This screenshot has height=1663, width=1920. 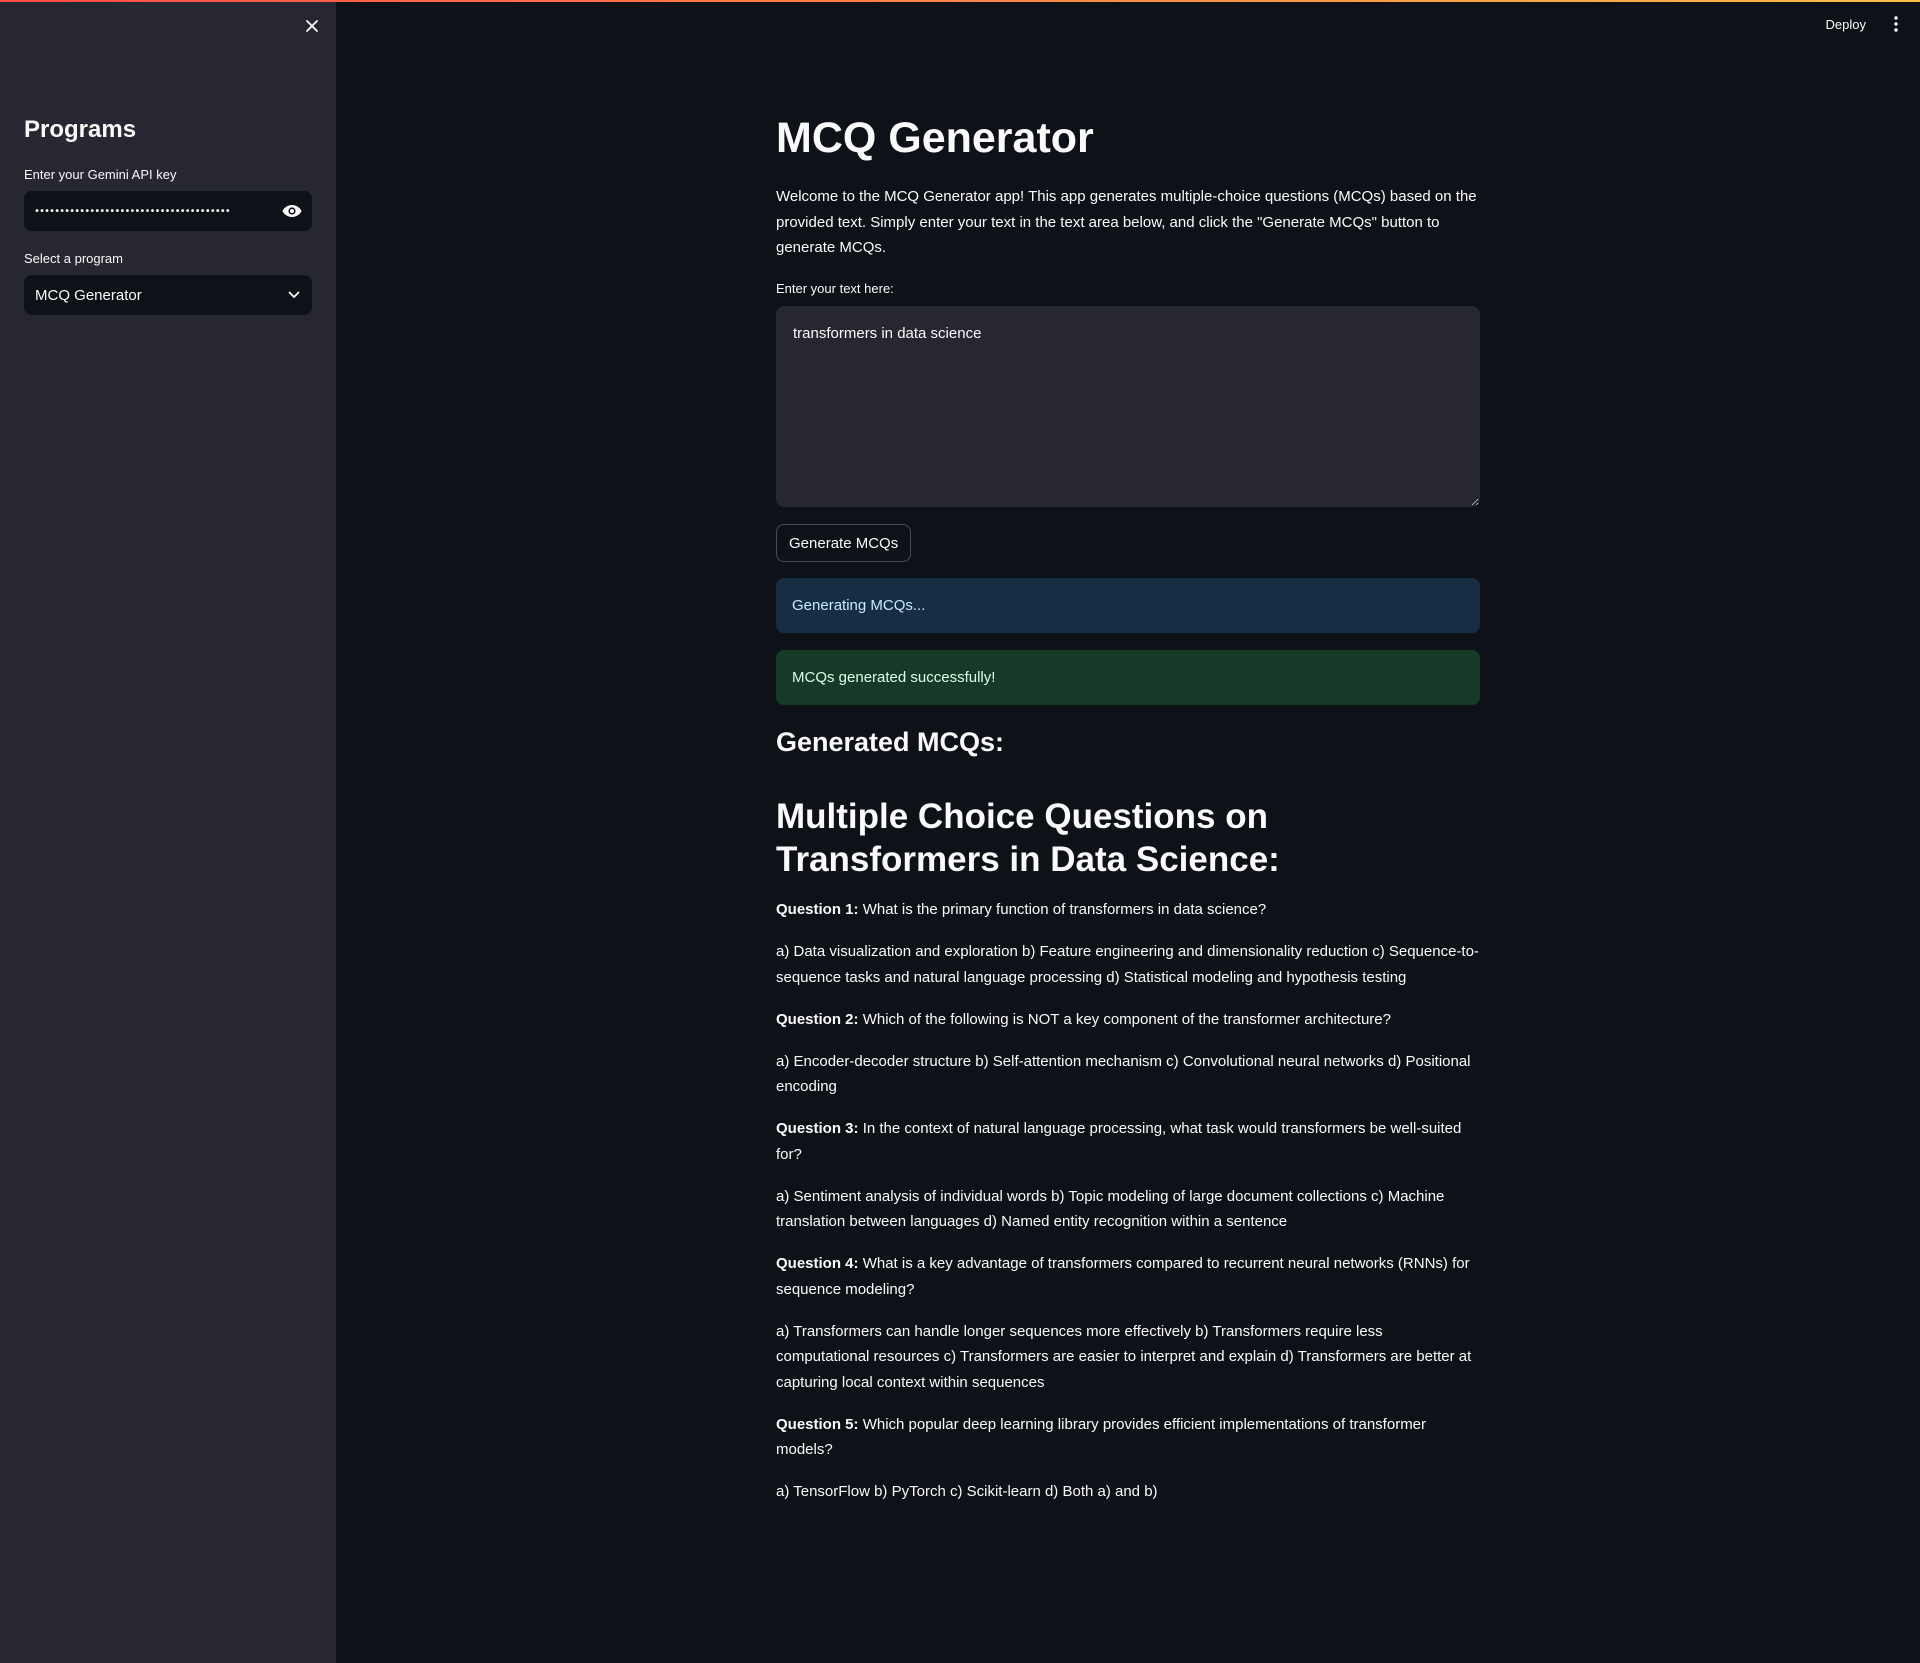 What do you see at coordinates (294, 294) in the screenshot?
I see `chevron-down-icon` at bounding box center [294, 294].